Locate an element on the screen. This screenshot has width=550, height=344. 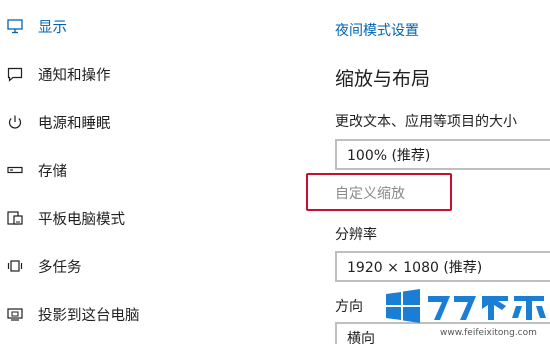
scale-label: 更改文本、应用等项目的大小 is located at coordinates (426, 122).